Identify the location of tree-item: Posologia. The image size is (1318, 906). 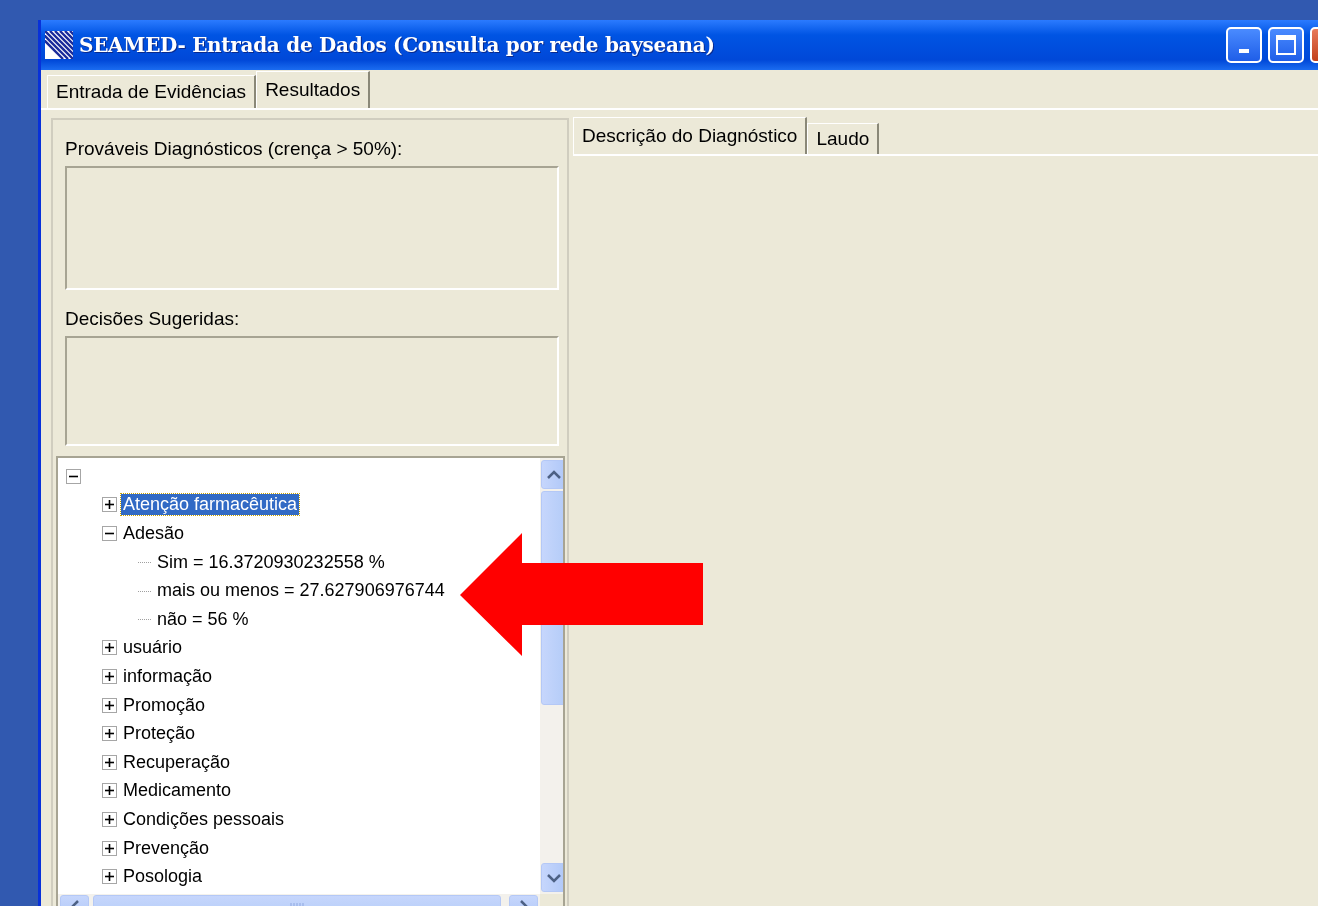
(163, 877).